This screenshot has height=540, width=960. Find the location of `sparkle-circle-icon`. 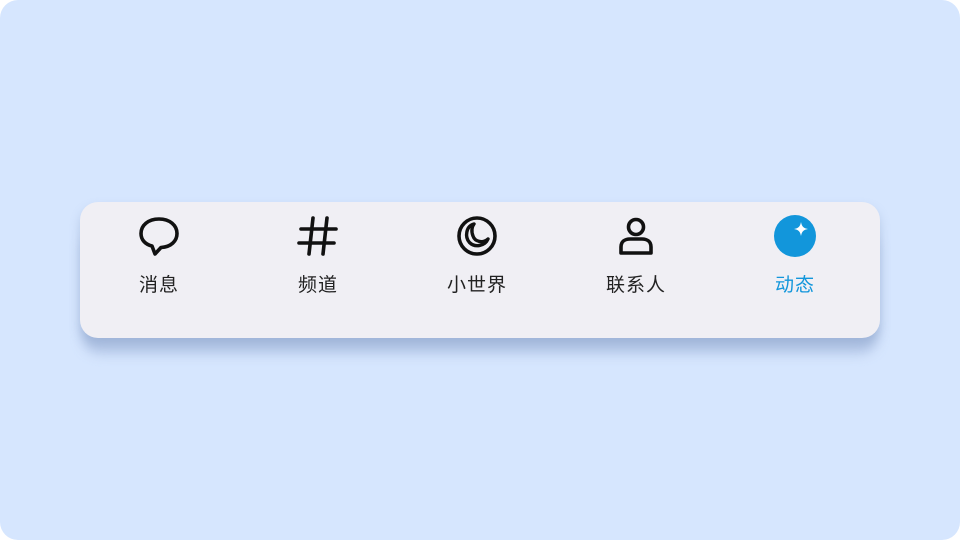

sparkle-circle-icon is located at coordinates (795, 236).